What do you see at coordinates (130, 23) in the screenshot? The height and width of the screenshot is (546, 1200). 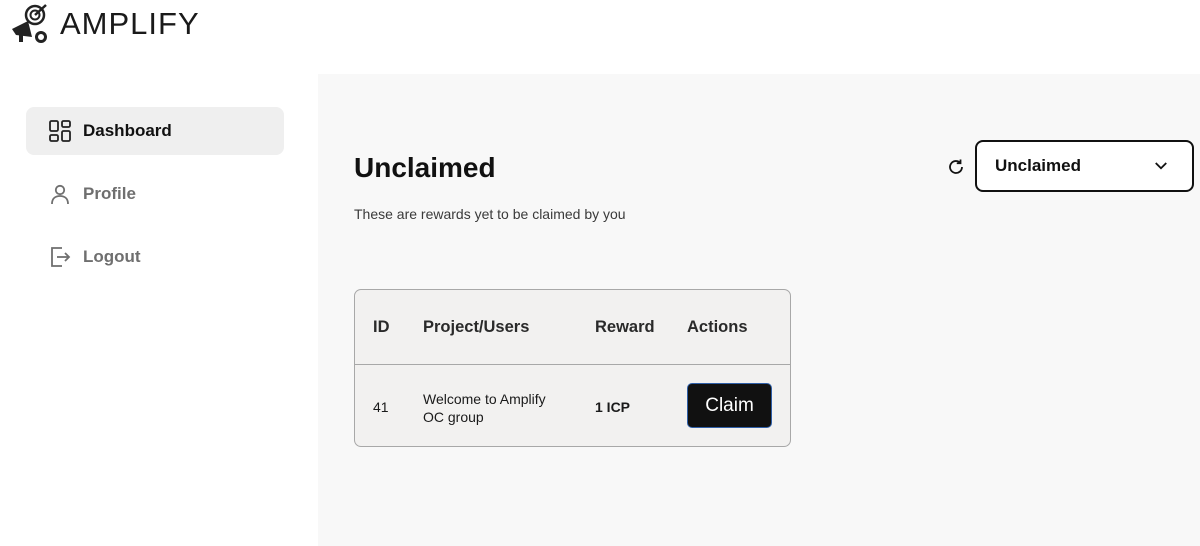 I see `app-name: AMPLIFY` at bounding box center [130, 23].